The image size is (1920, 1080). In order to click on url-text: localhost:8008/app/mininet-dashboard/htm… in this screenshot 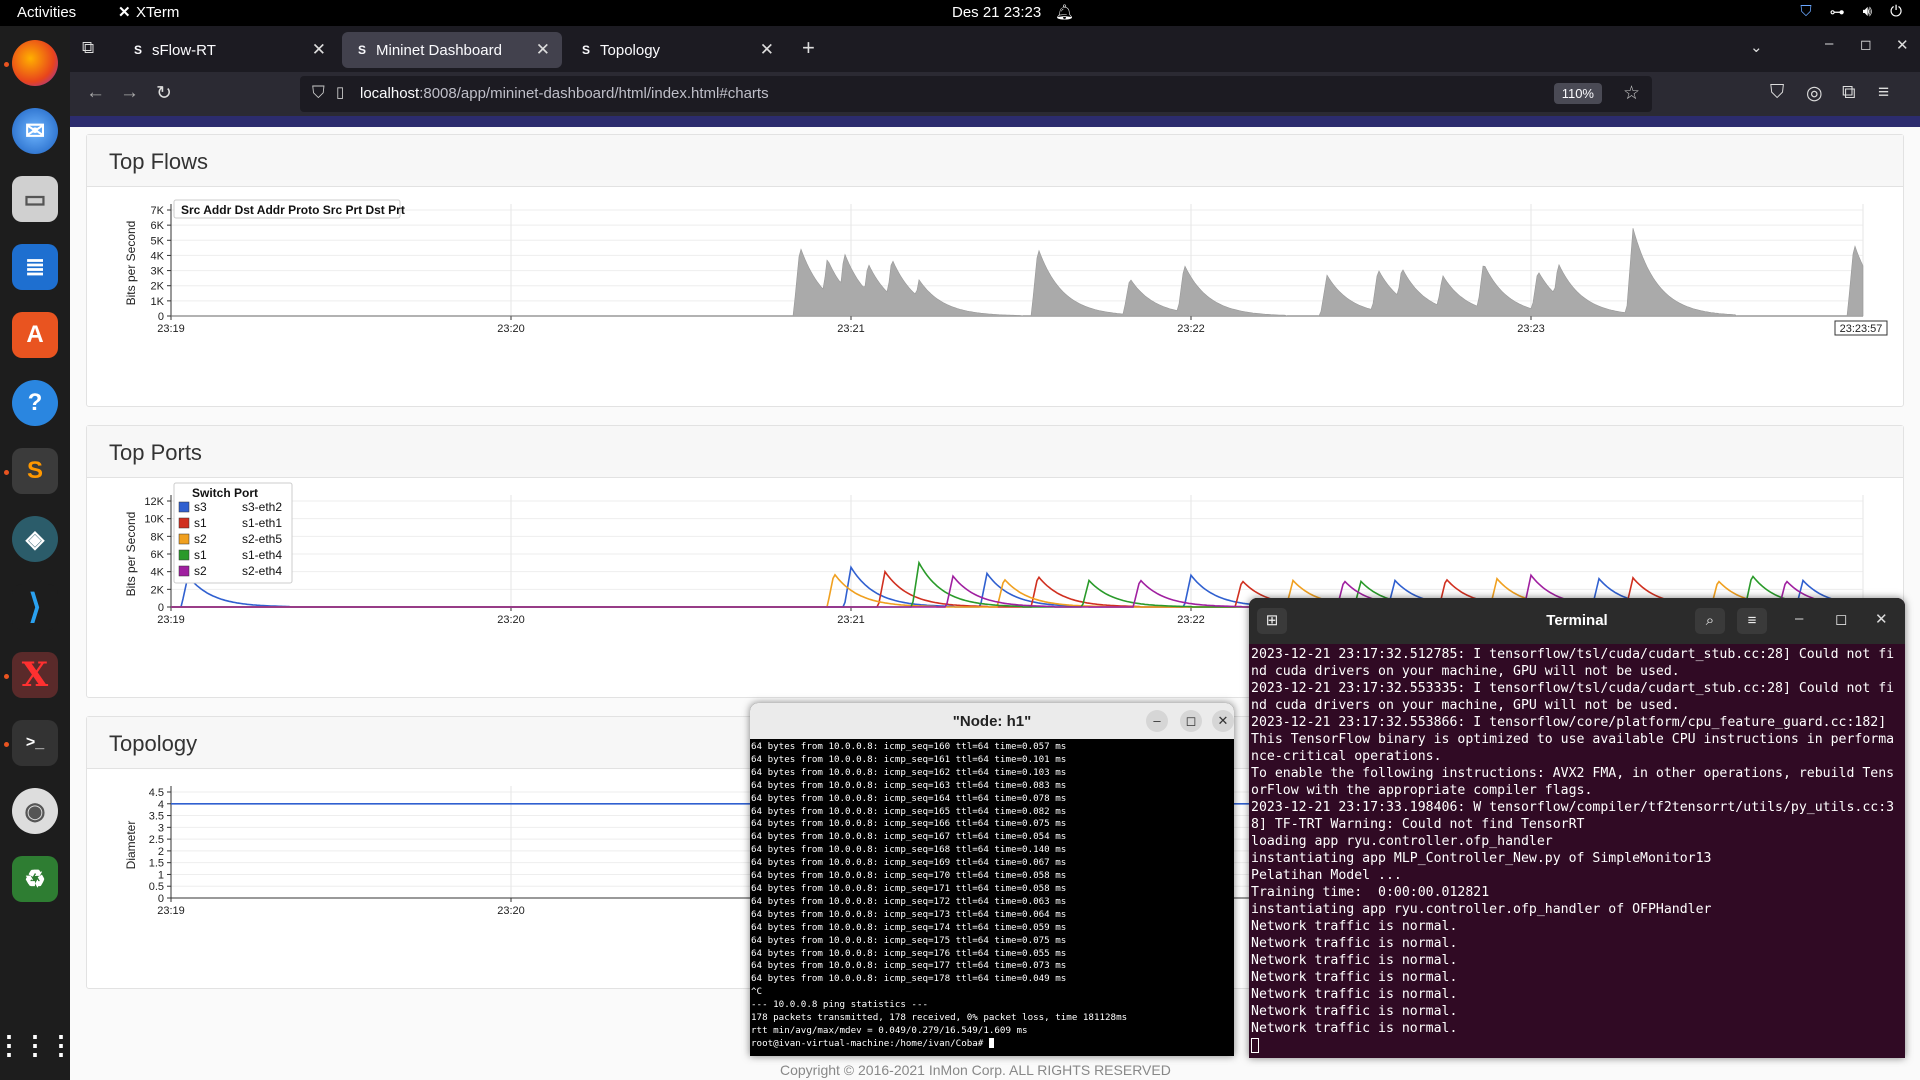, I will do `click(564, 93)`.